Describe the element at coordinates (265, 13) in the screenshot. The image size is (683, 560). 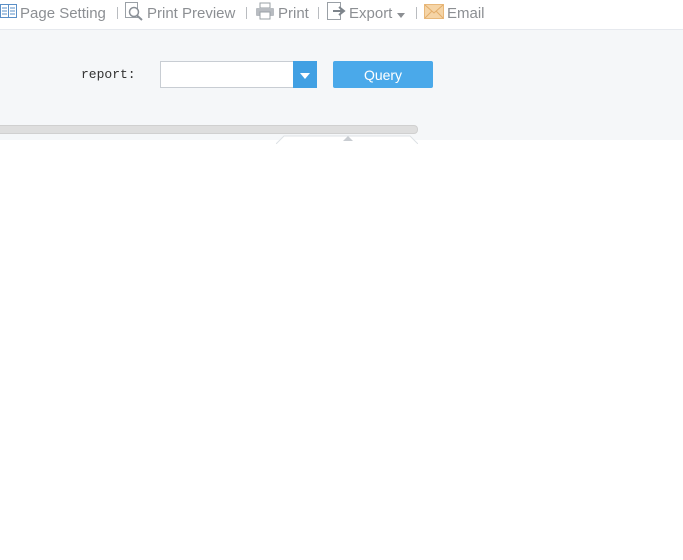
I see `print-icon` at that location.